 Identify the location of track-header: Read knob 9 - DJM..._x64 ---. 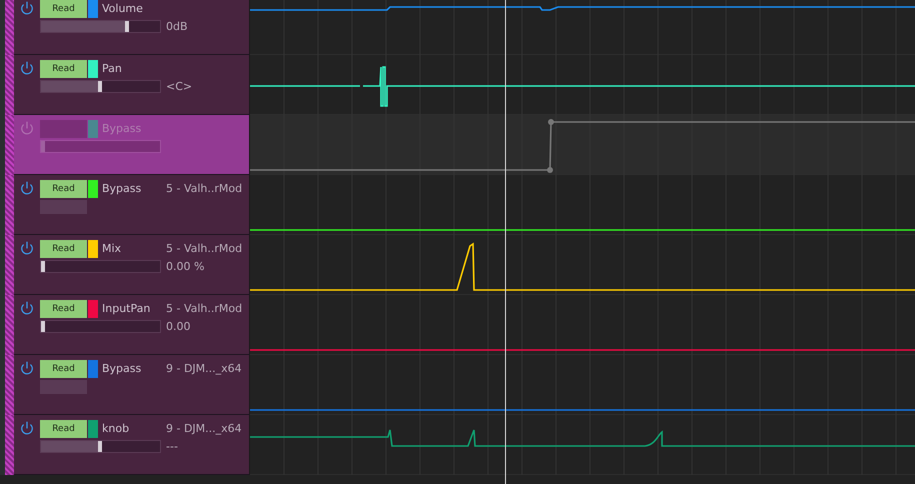
(132, 445).